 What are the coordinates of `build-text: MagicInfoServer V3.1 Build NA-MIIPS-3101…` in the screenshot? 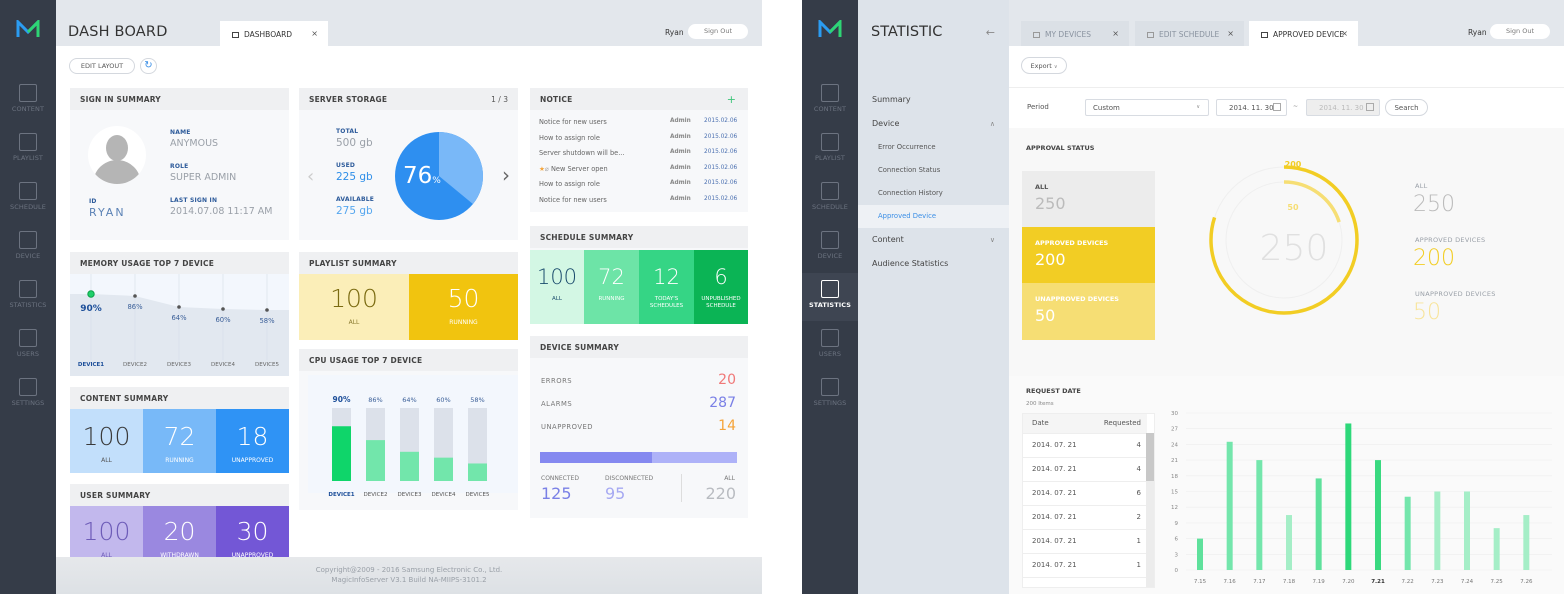 It's located at (409, 580).